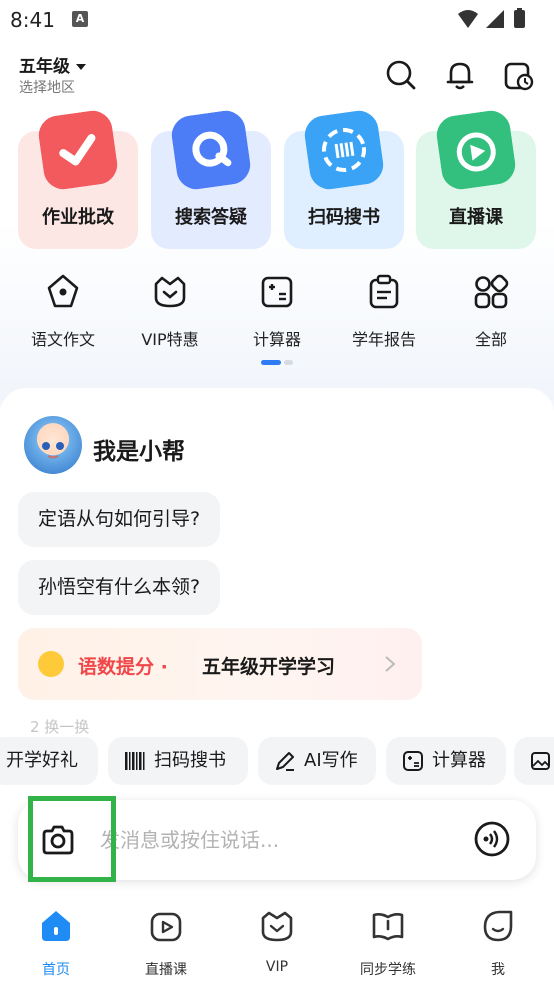 The width and height of the screenshot is (554, 985). I want to click on vip-icon, so click(277, 926).